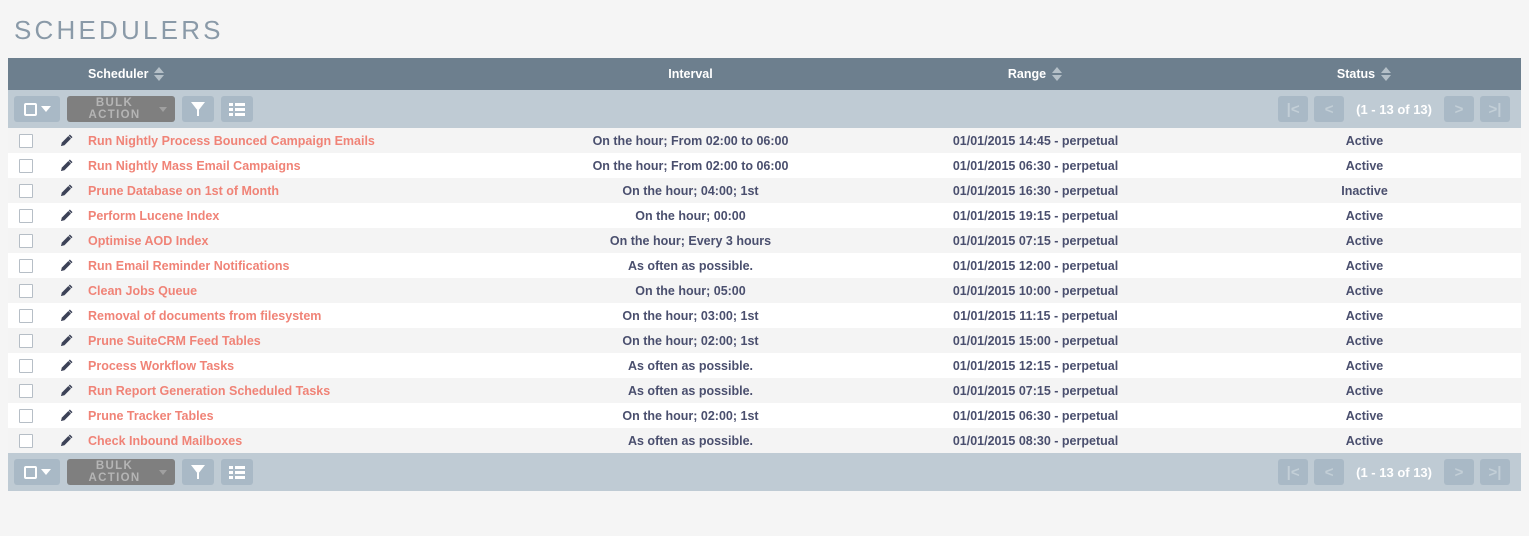 The image size is (1529, 536). I want to click on list-icon, so click(237, 109).